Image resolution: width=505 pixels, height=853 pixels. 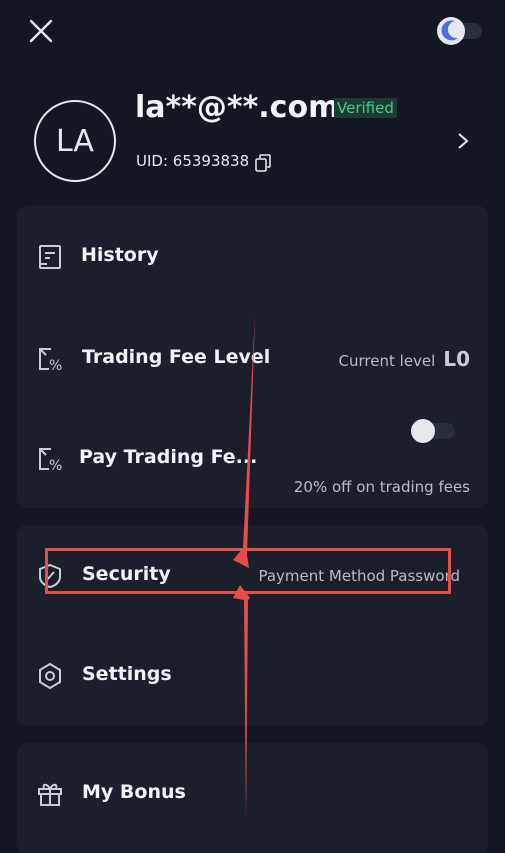 I want to click on annotation-arrows, so click(x=244, y=567).